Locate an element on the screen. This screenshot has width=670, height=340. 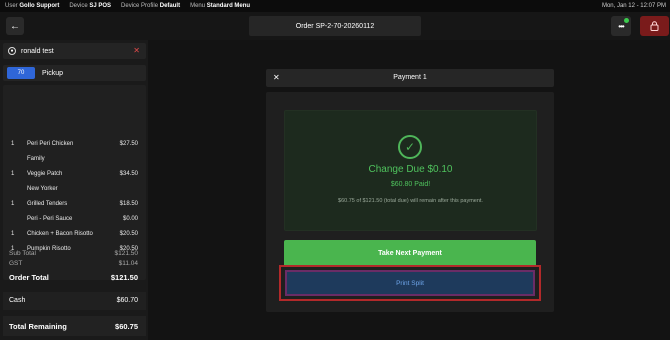
payment-modal-header: ✕ Payment 1 is located at coordinates (410, 78).